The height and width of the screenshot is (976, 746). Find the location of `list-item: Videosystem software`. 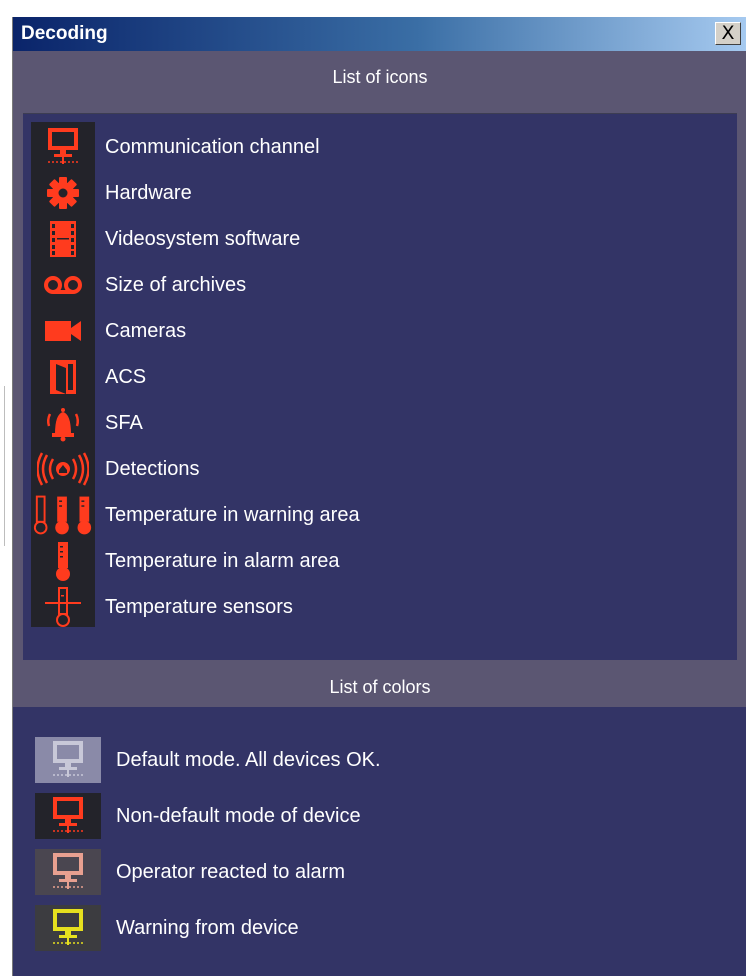

list-item: Videosystem software is located at coordinates (373, 239).